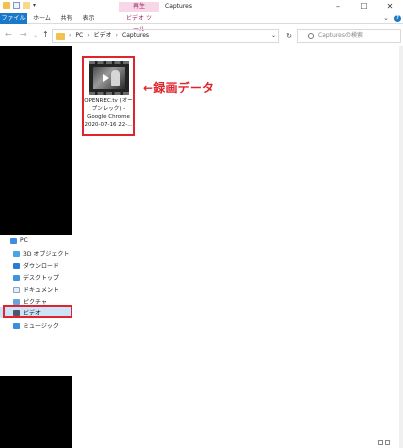 The height and width of the screenshot is (448, 403). I want to click on tab-share: 共有, so click(66, 18).